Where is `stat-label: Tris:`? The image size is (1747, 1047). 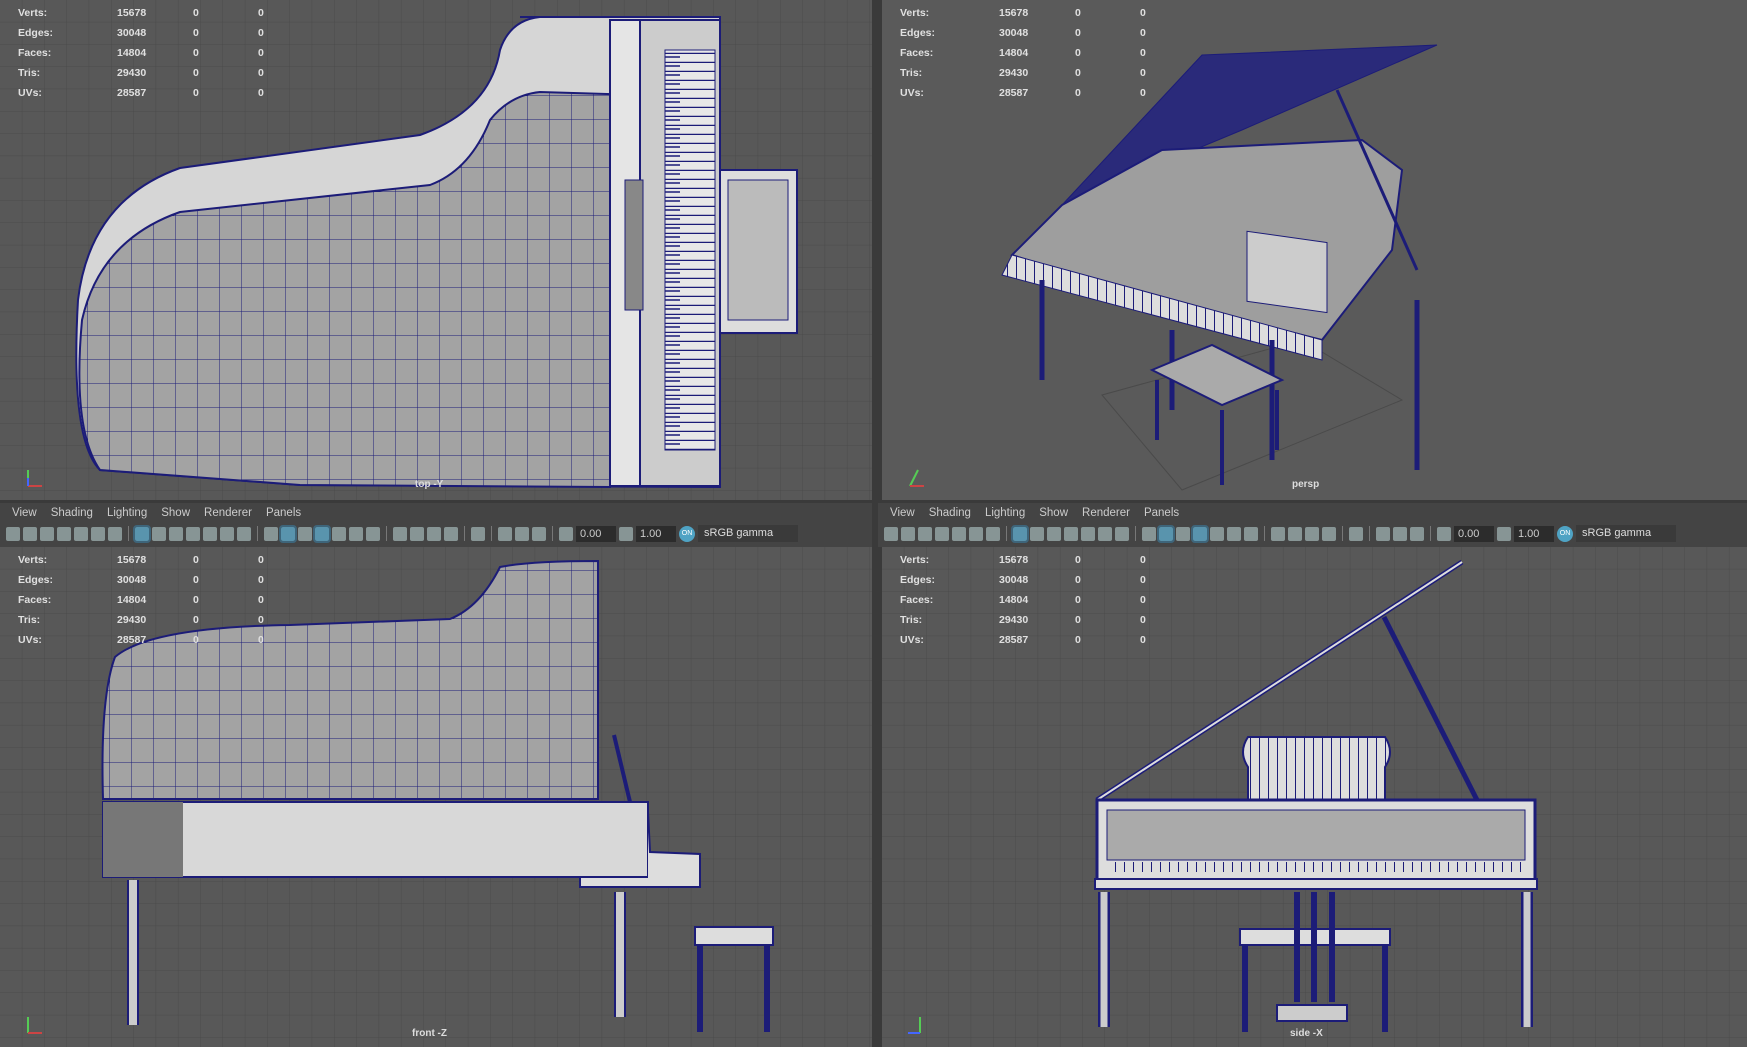
stat-label: Tris: is located at coordinates (29, 620).